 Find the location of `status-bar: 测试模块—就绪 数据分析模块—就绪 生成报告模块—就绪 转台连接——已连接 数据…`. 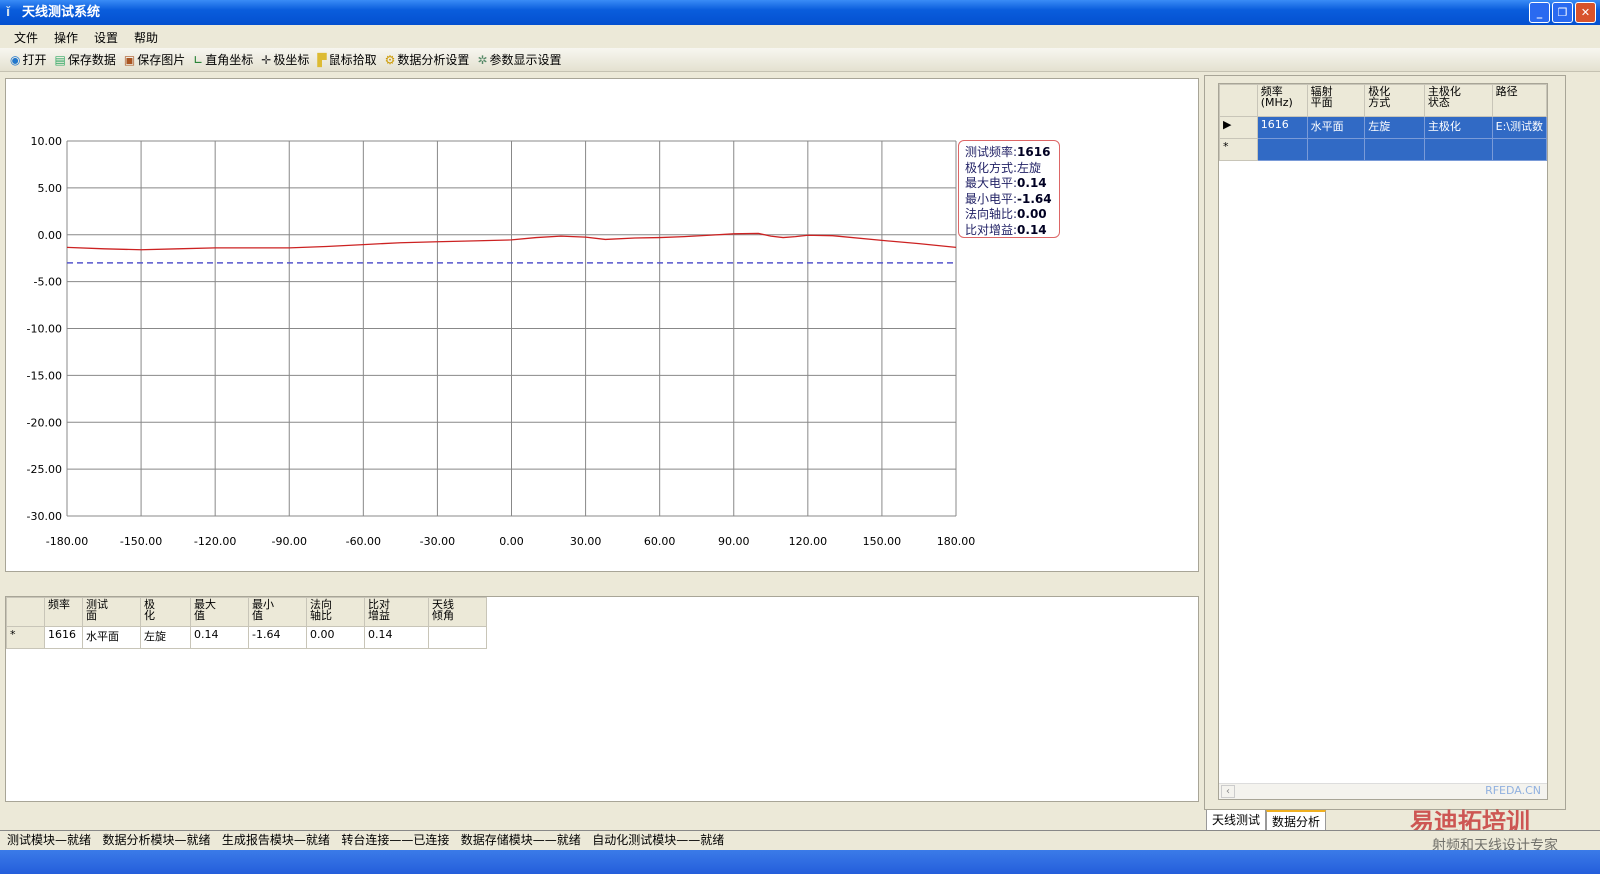

status-bar: 测试模块—就绪 数据分析模块—就绪 生成报告模块—就绪 转台连接——已连接 数据… is located at coordinates (800, 840).